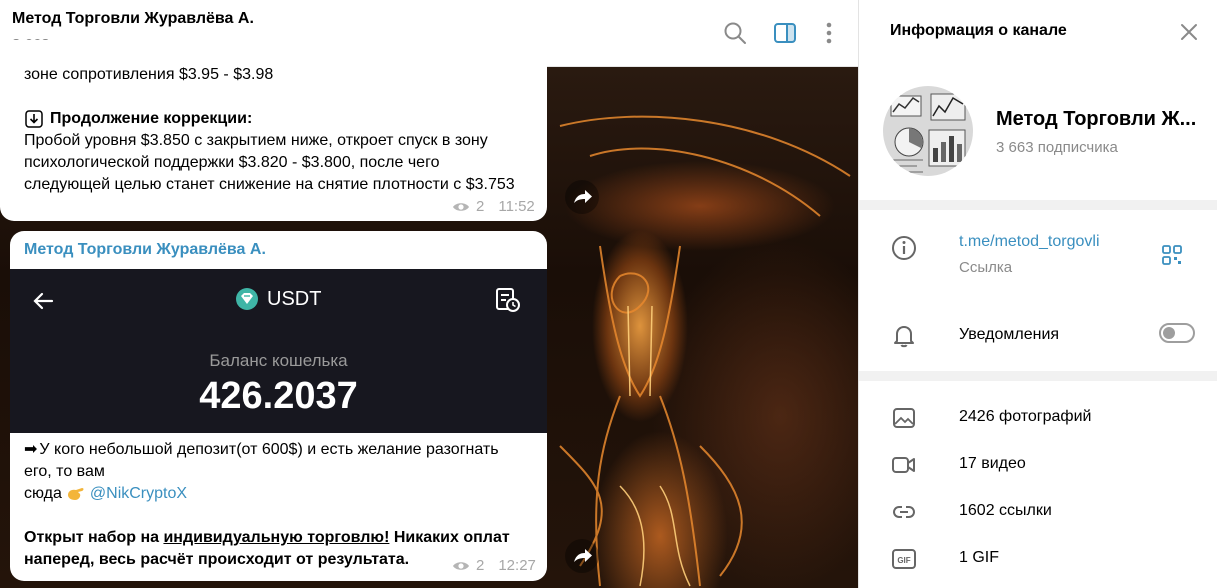 The width and height of the screenshot is (1217, 588). What do you see at coordinates (903, 465) in the screenshot?
I see `video-icon` at bounding box center [903, 465].